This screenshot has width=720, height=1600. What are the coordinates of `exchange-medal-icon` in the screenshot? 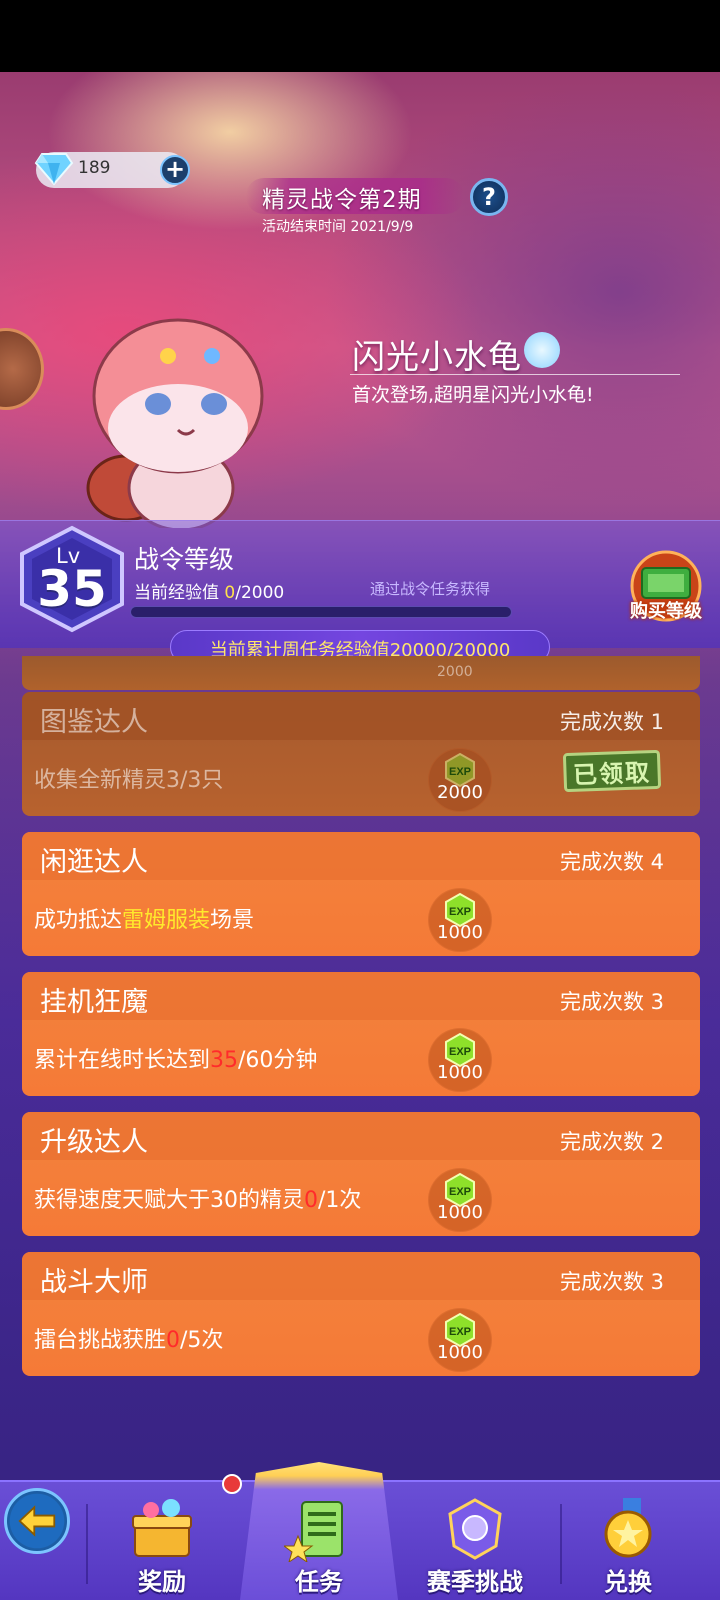 It's located at (628, 1528).